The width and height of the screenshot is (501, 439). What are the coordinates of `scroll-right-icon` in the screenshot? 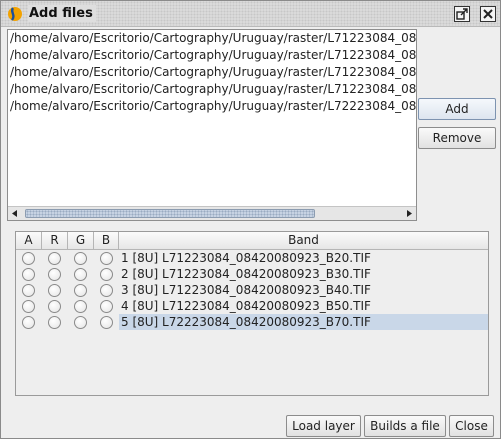 It's located at (409, 213).